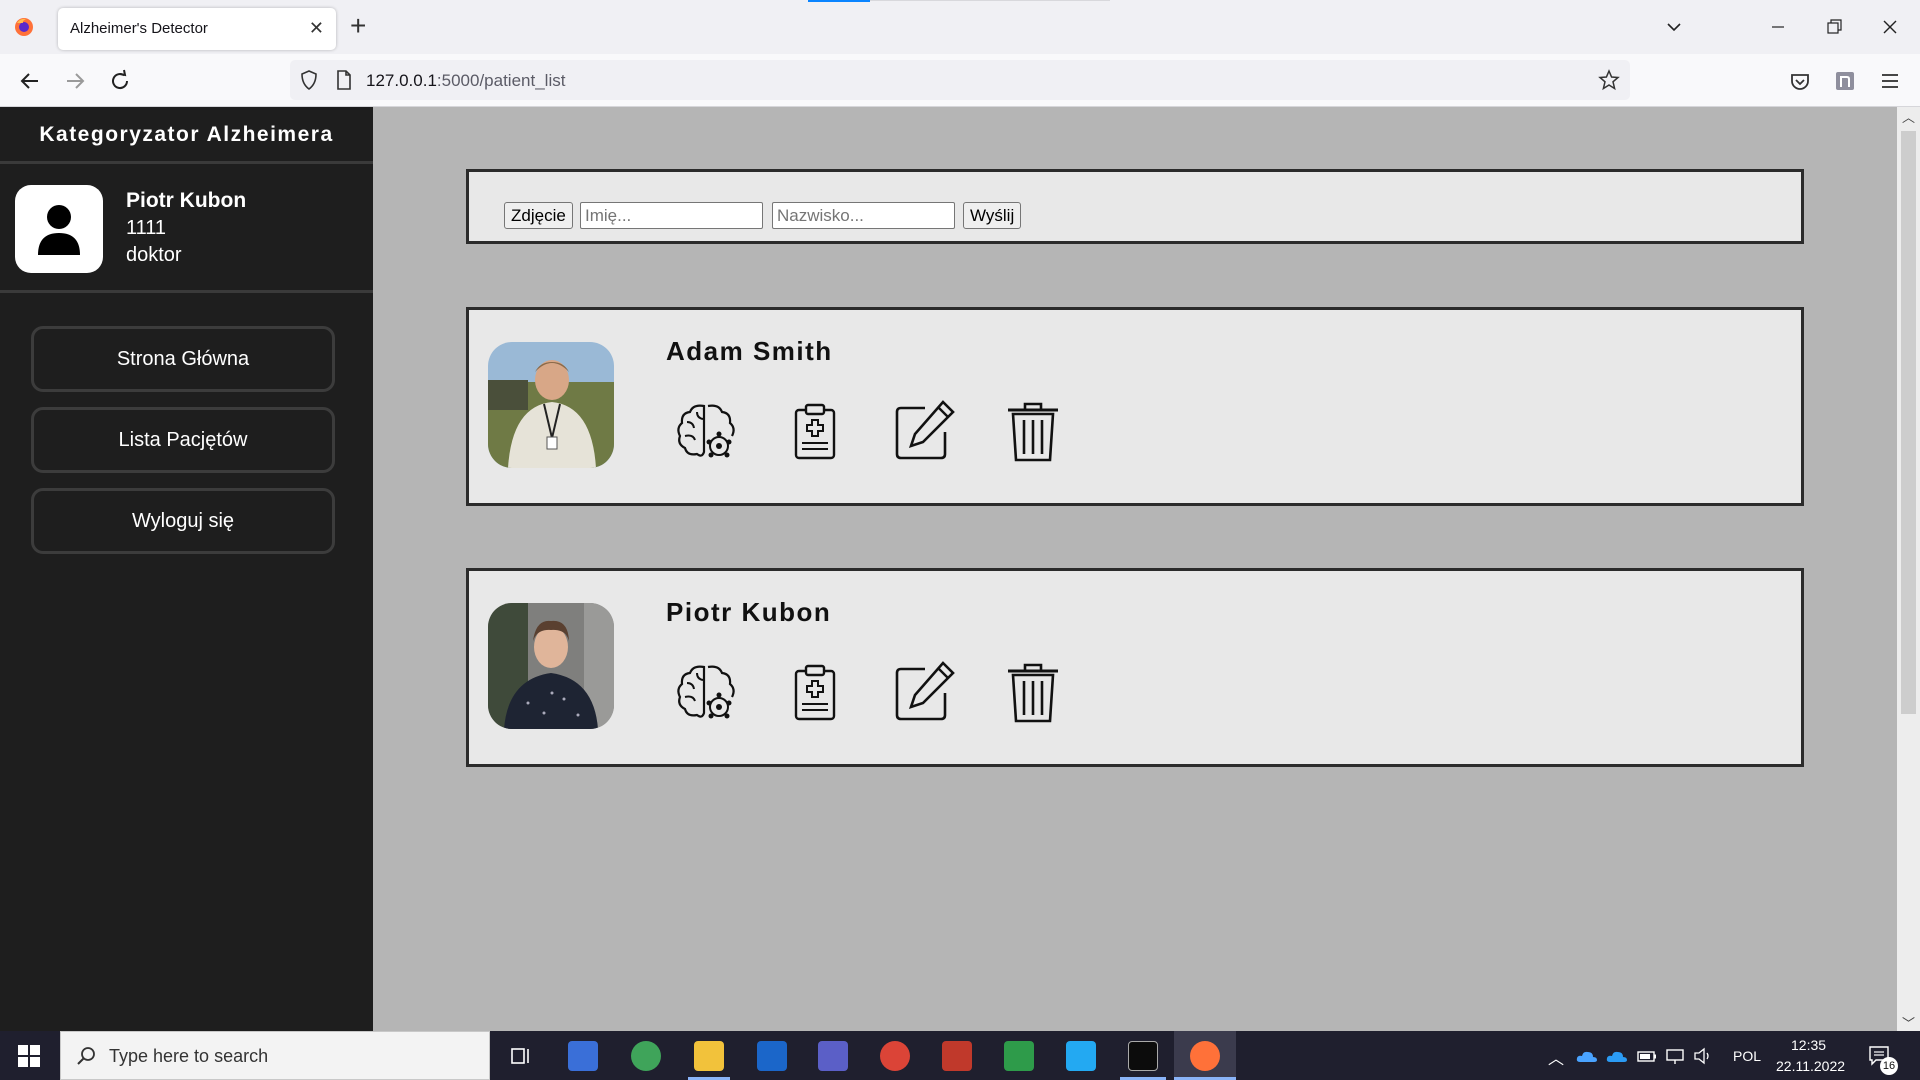 This screenshot has width=1920, height=1080. What do you see at coordinates (1674, 27) in the screenshot?
I see `tab-list-icon` at bounding box center [1674, 27].